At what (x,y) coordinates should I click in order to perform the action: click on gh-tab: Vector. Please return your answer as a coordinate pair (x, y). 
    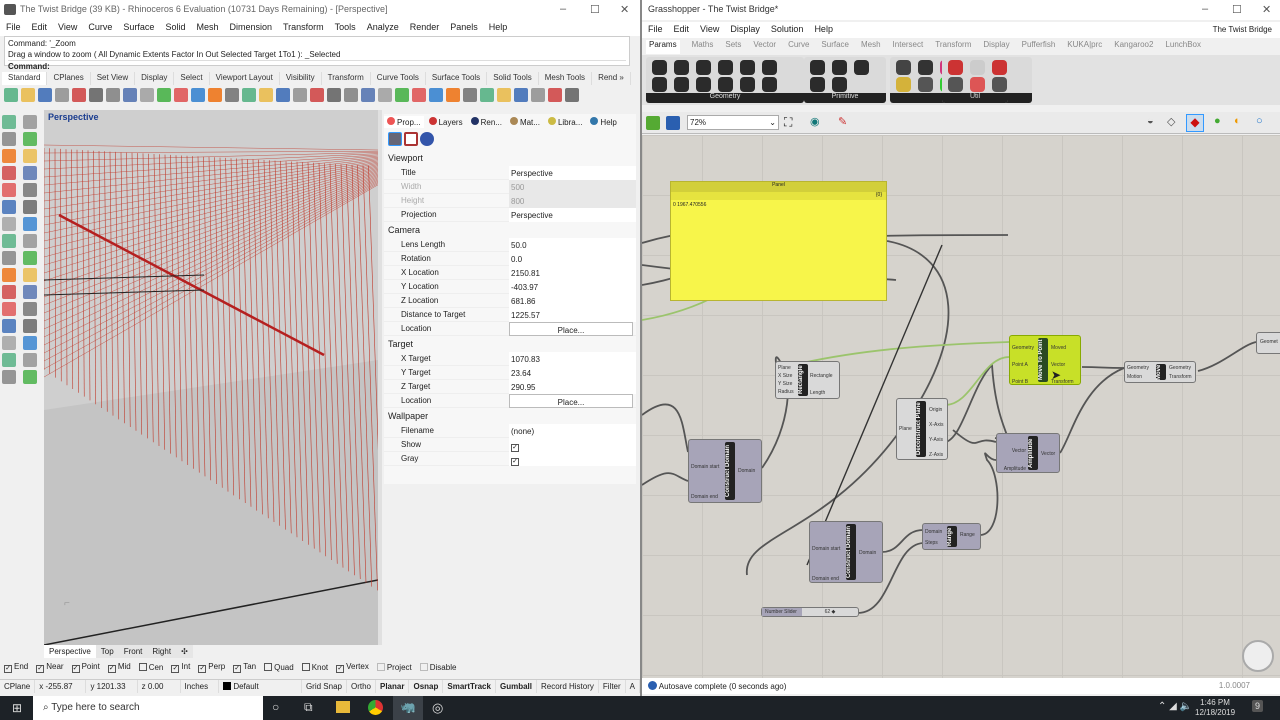
    Looking at the image, I should click on (764, 47).